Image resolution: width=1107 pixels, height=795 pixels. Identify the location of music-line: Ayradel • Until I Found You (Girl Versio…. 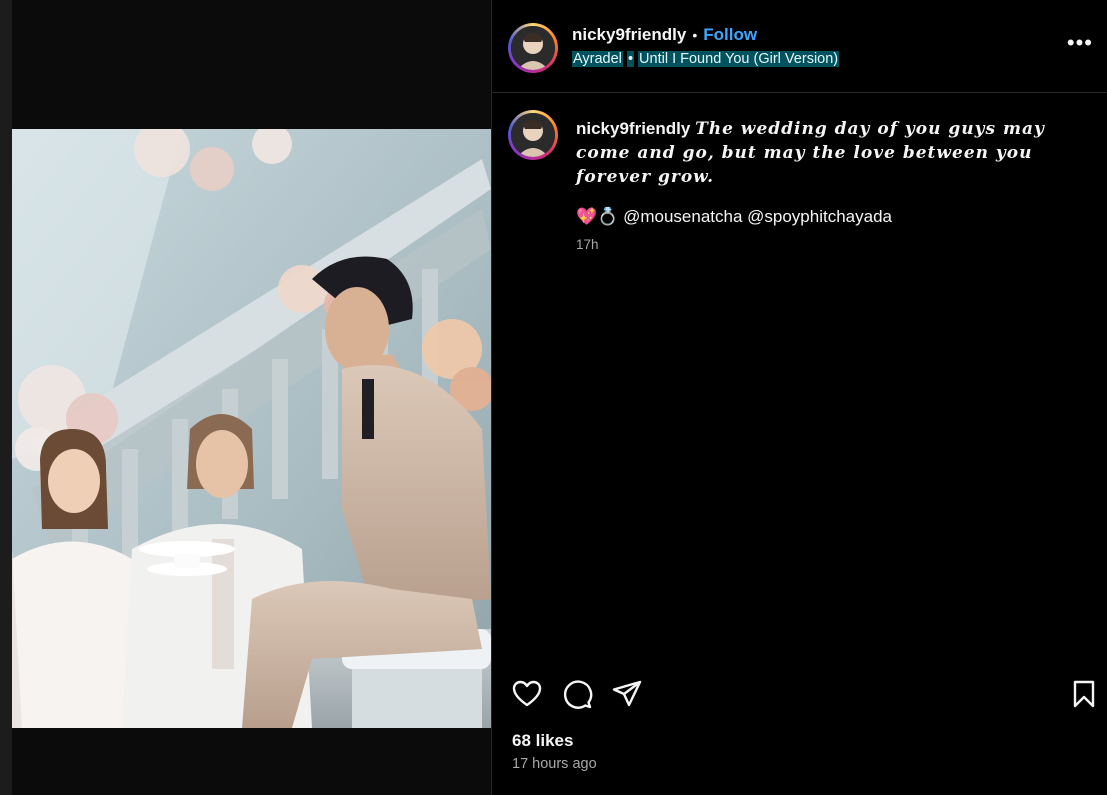
(706, 59).